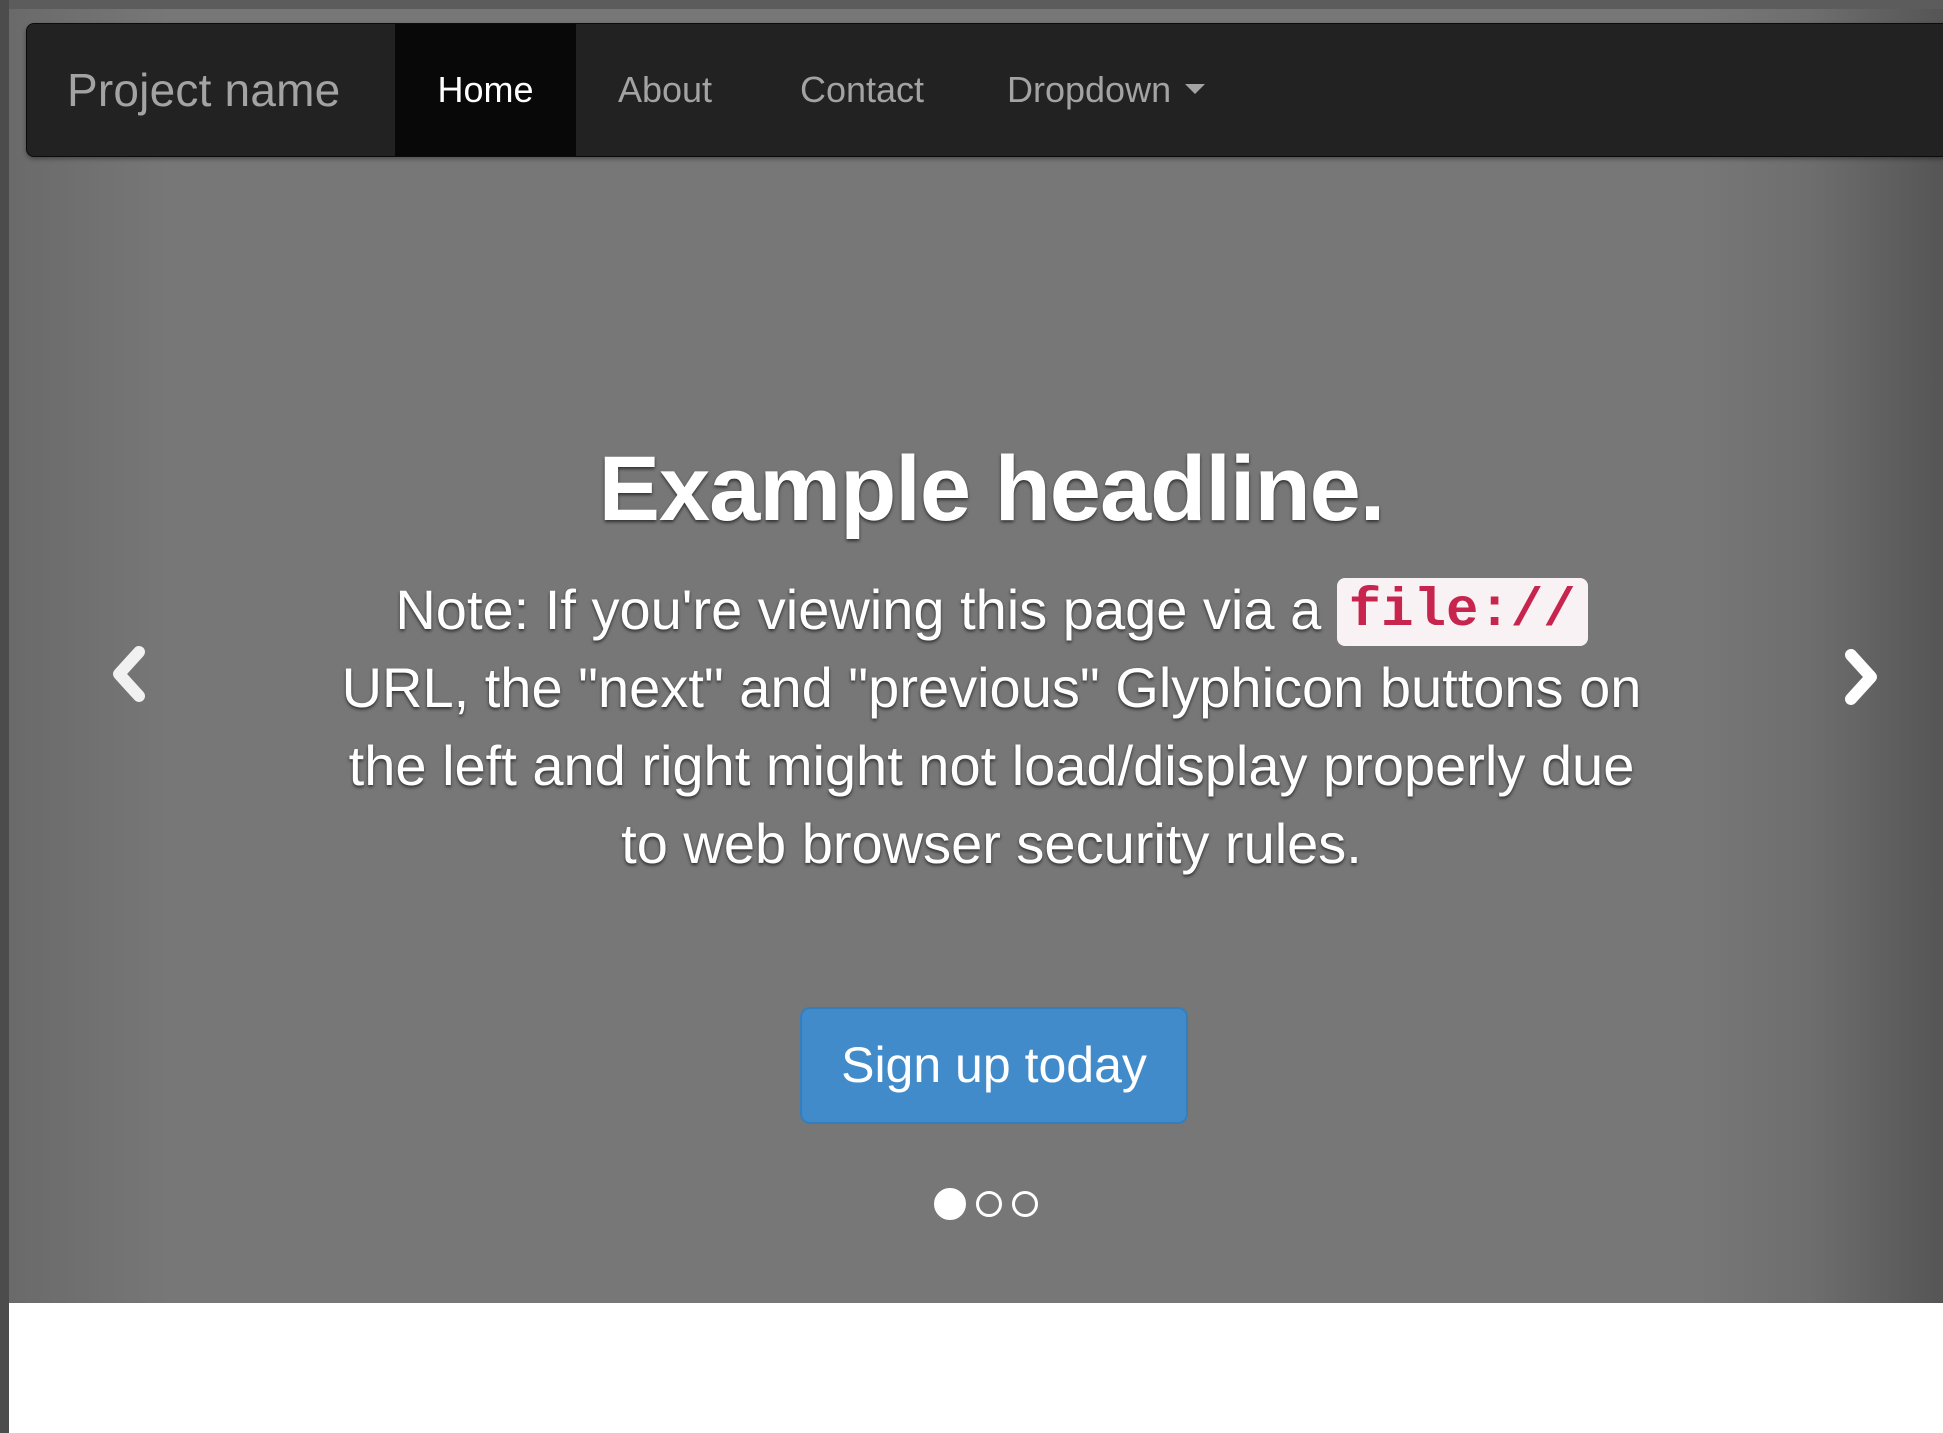 Image resolution: width=1943 pixels, height=1433 pixels. I want to click on chevron-right-icon, so click(1861, 677).